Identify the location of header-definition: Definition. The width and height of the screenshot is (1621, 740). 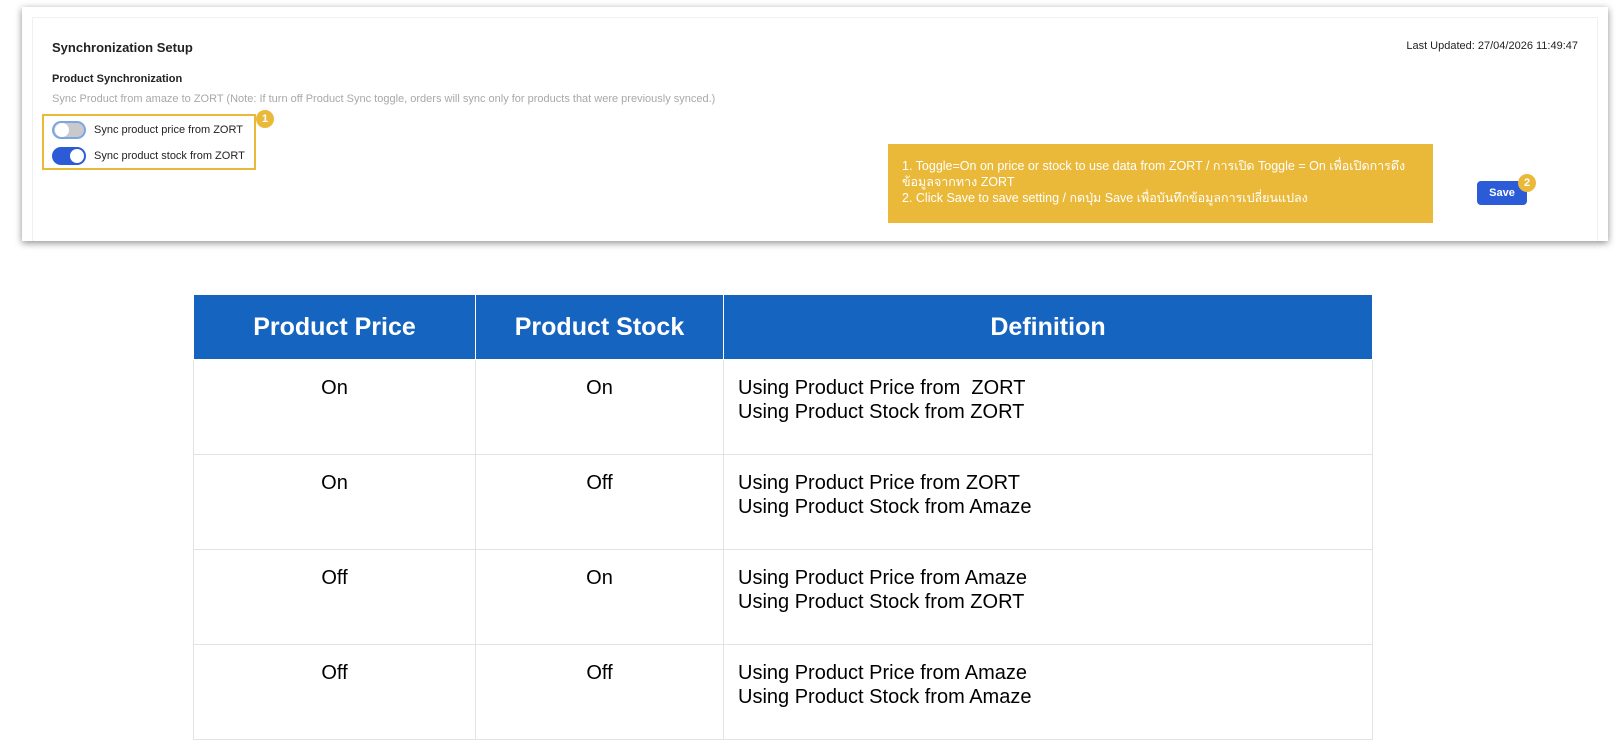
(1048, 327).